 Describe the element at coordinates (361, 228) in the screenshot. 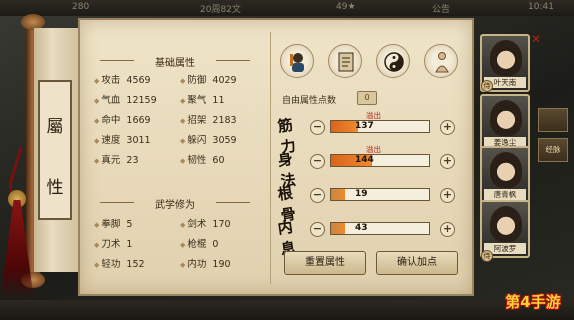

I see `breath-value: 43` at that location.